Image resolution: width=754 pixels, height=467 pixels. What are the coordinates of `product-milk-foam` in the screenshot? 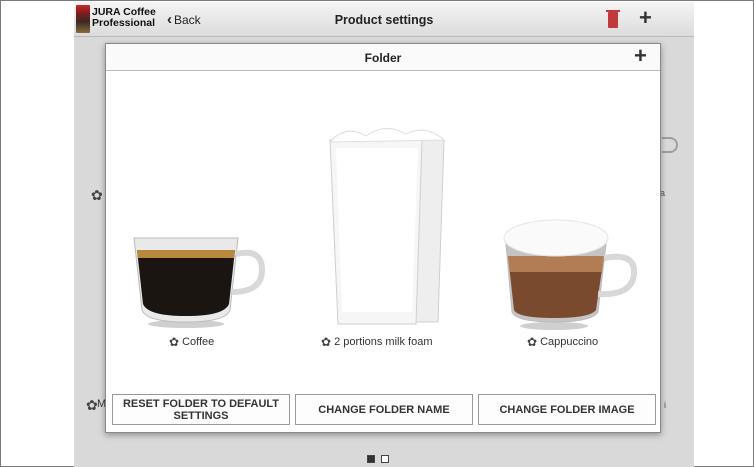 It's located at (388, 226).